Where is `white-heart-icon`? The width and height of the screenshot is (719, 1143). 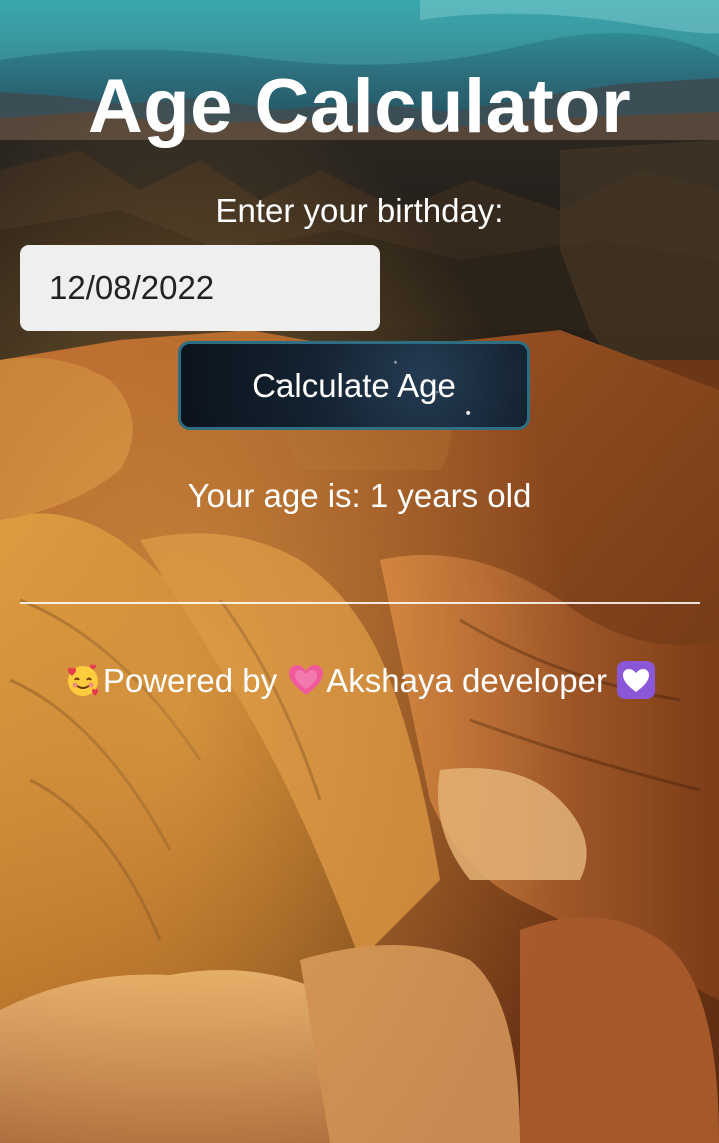
white-heart-icon is located at coordinates (636, 680).